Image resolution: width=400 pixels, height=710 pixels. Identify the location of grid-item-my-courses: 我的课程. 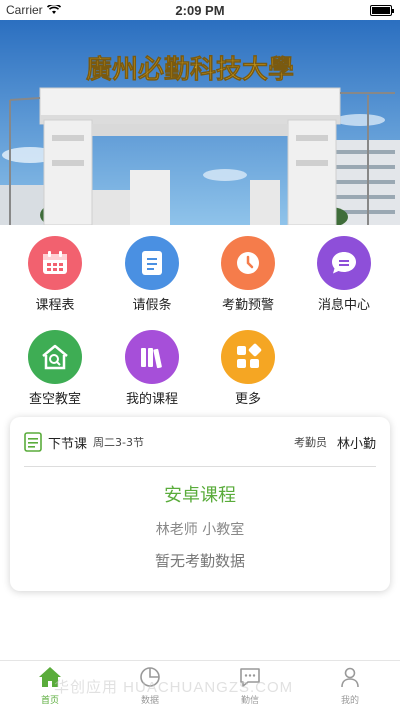
(152, 368).